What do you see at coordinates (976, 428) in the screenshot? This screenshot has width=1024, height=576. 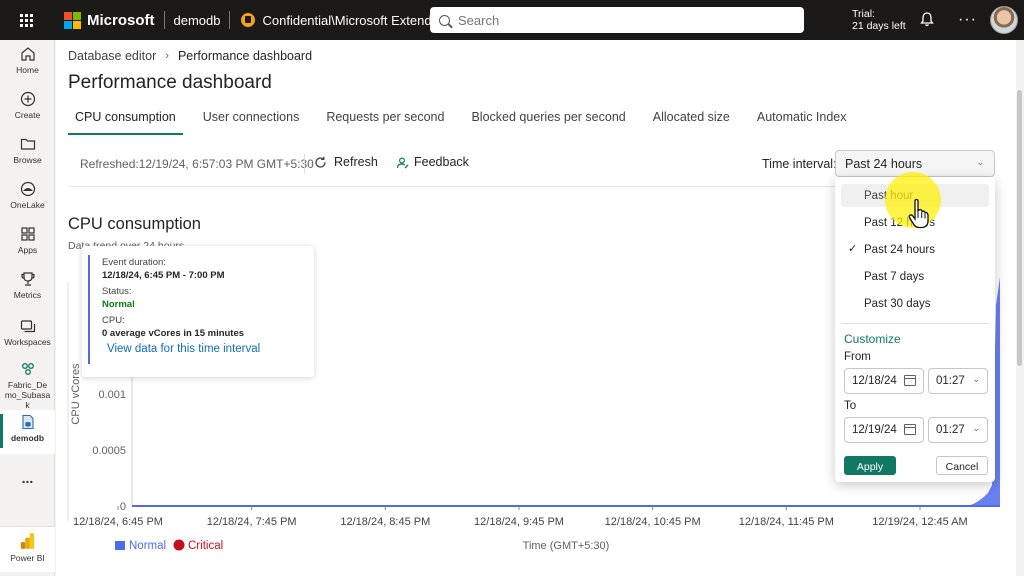 I see `chevron-down-icon: ⌄` at bounding box center [976, 428].